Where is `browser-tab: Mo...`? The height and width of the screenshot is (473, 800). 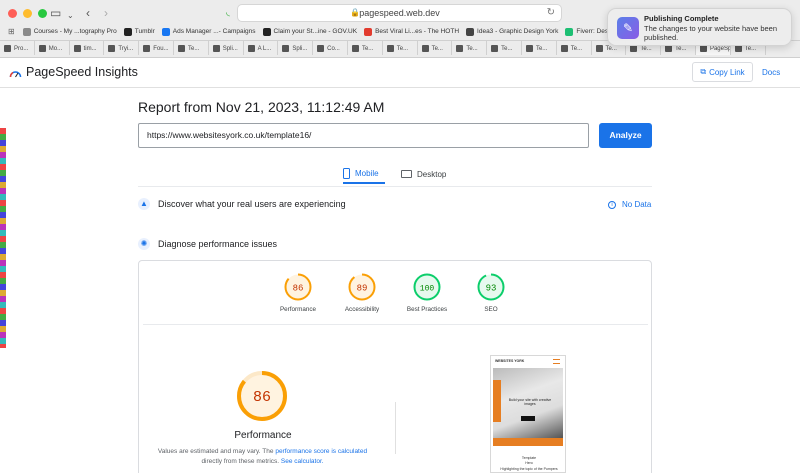
browser-tab: Mo... is located at coordinates (52, 48).